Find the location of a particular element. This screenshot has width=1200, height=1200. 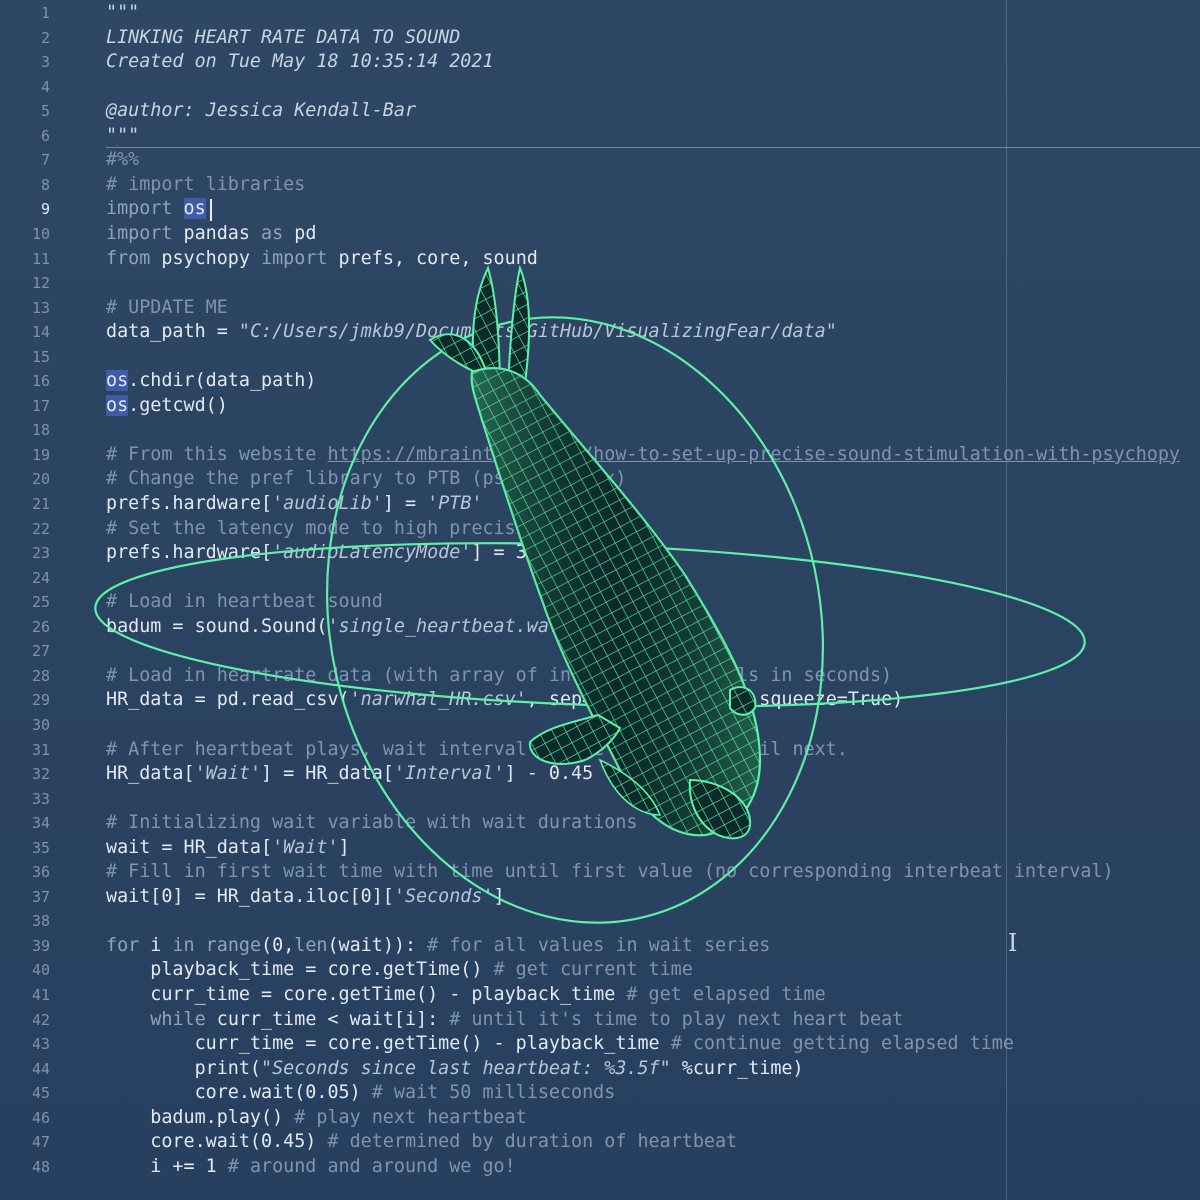

cell-divider is located at coordinates (653, 147).